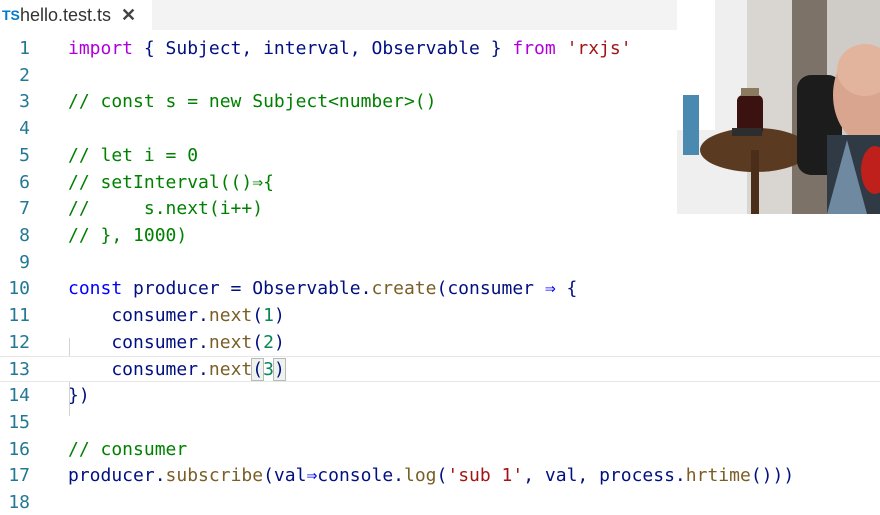 Image resolution: width=880 pixels, height=515 pixels. What do you see at coordinates (285, 476) in the screenshot?
I see `code-token: (val` at bounding box center [285, 476].